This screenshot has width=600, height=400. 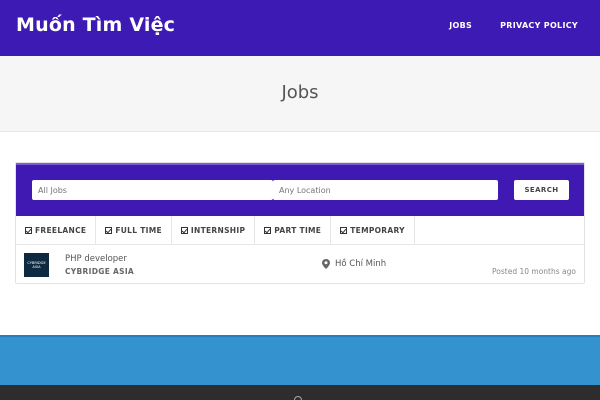 I want to click on nav-jobs-link: JOBS, so click(x=460, y=25).